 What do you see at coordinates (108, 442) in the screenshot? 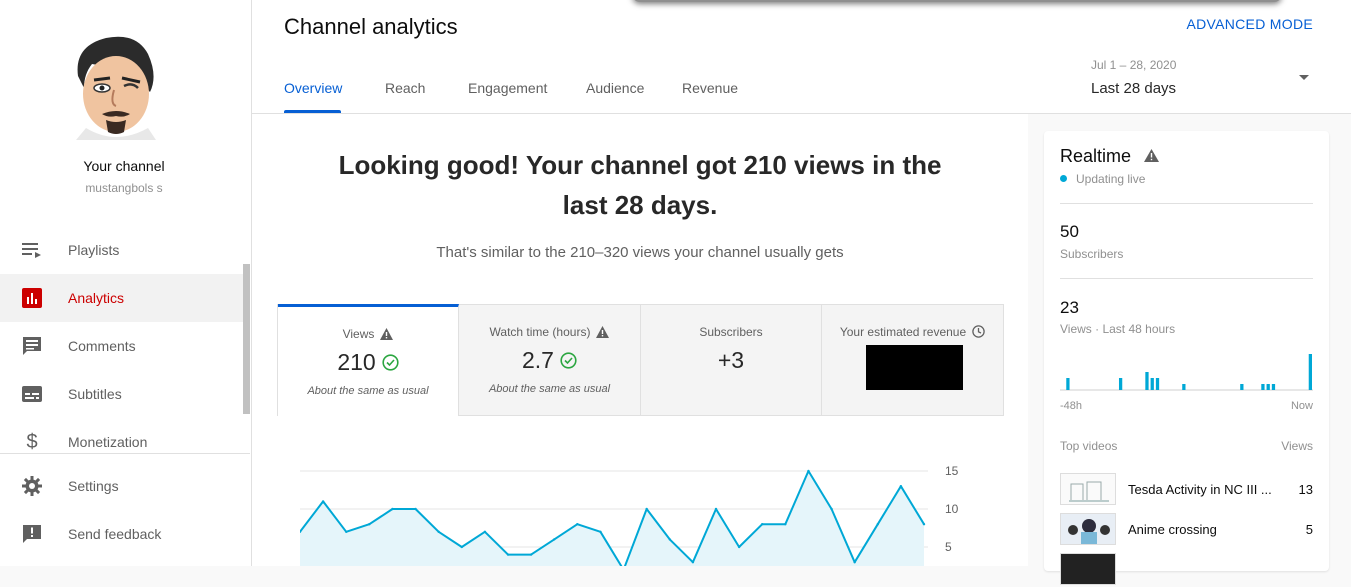
I see `sidebar-item-label: Monetization` at bounding box center [108, 442].